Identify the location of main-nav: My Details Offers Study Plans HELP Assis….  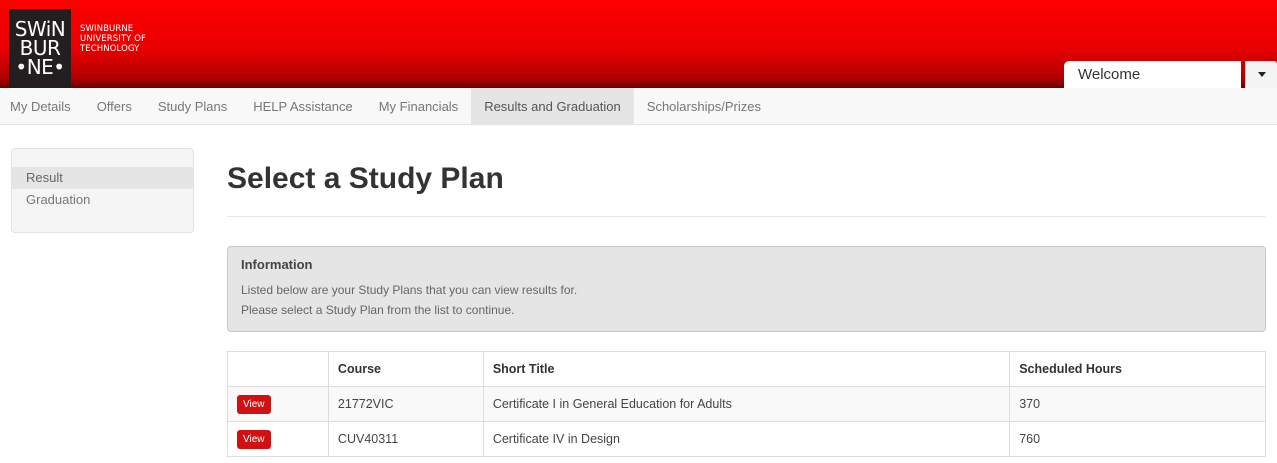
(638, 106).